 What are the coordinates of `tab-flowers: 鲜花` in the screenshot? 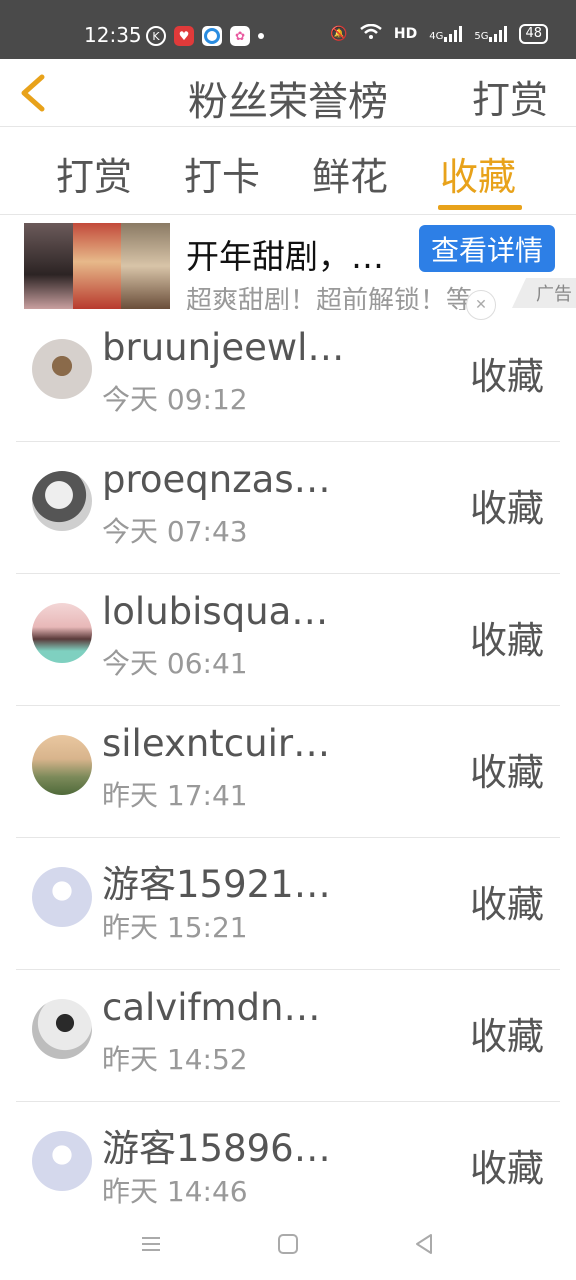 It's located at (350, 173).